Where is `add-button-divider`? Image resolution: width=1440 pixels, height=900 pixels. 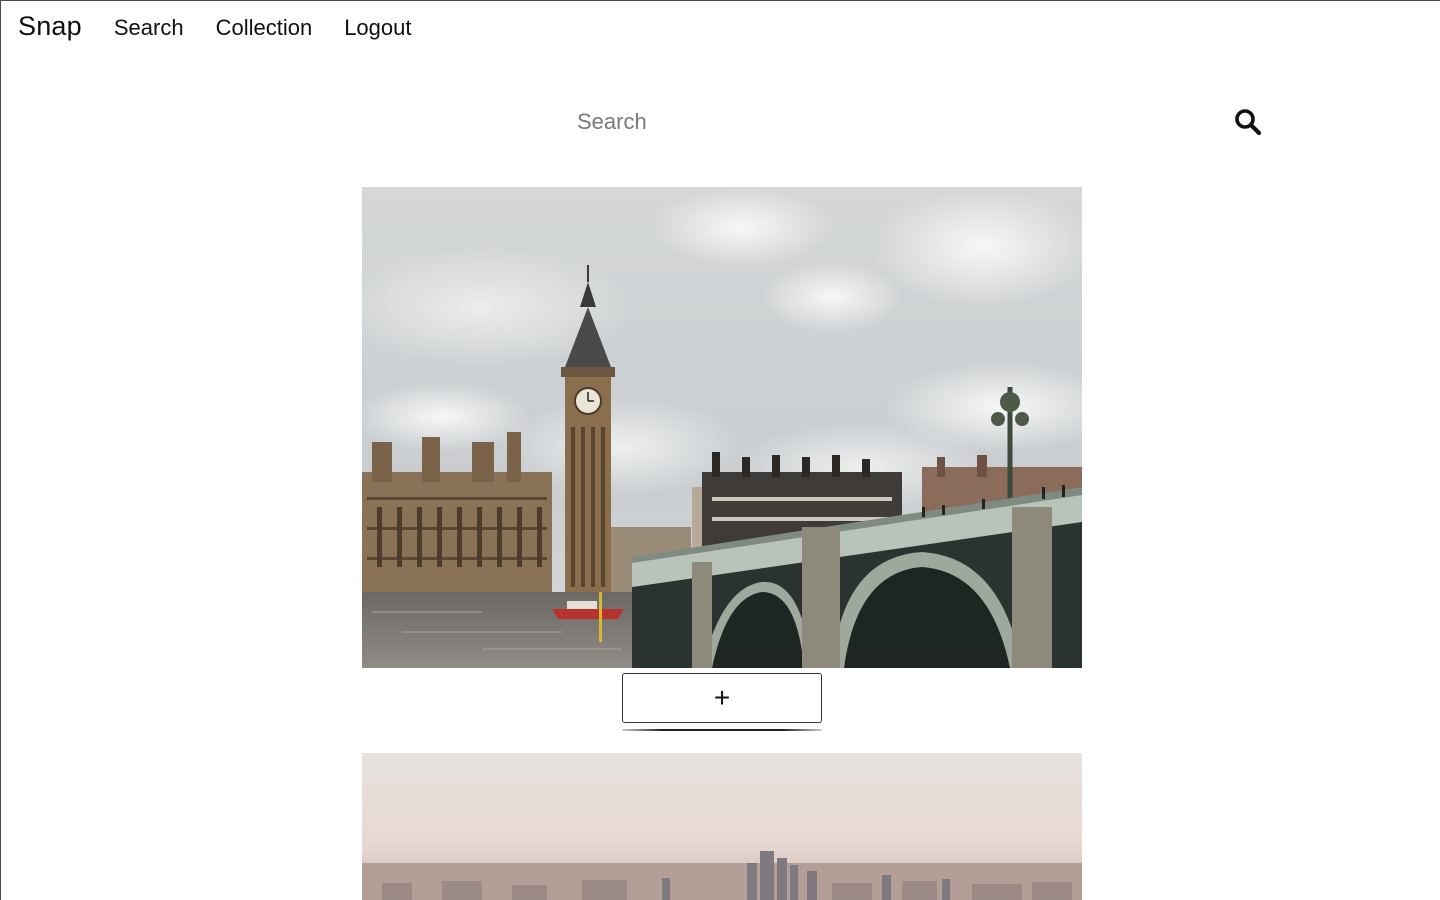 add-button-divider is located at coordinates (722, 730).